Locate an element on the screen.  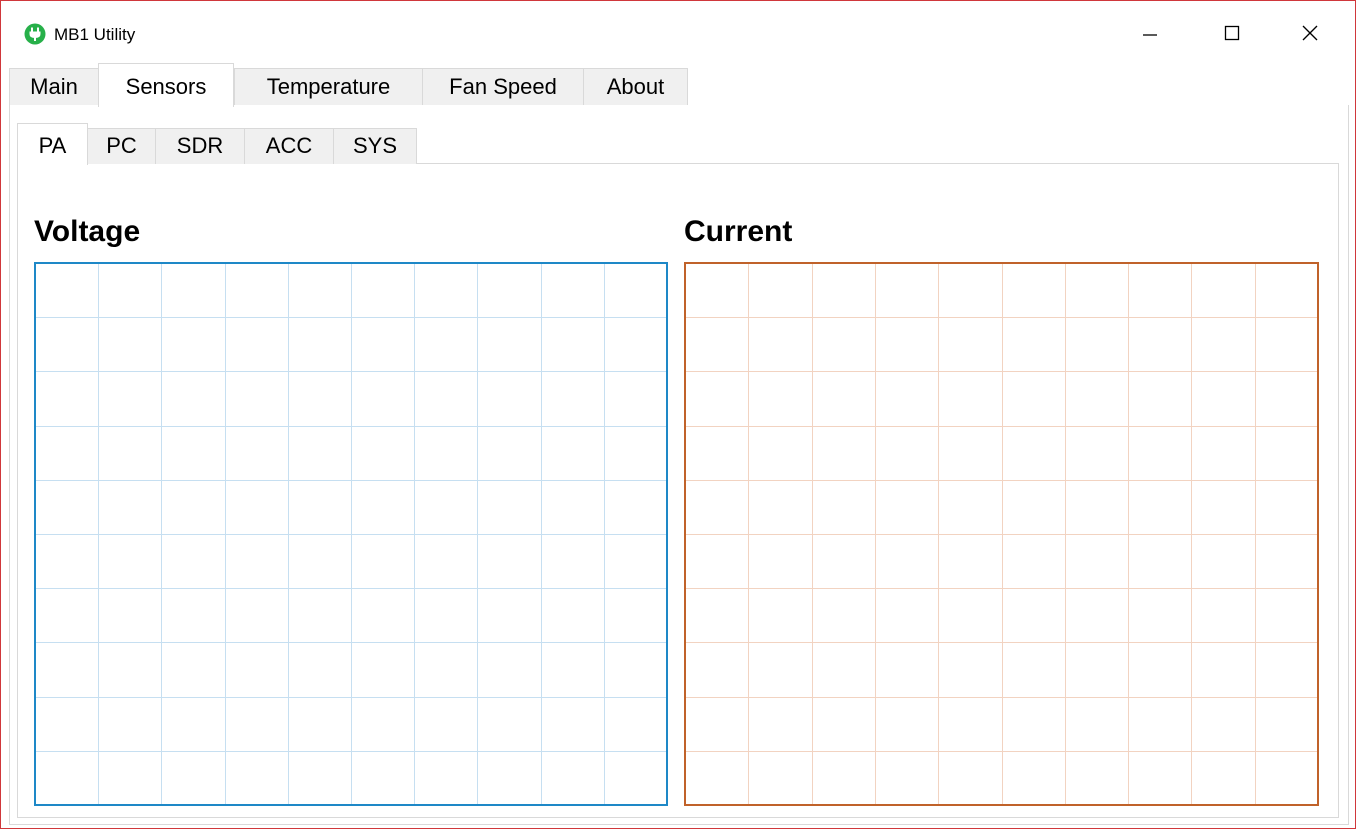
subtab-pc: PC is located at coordinates (121, 146).